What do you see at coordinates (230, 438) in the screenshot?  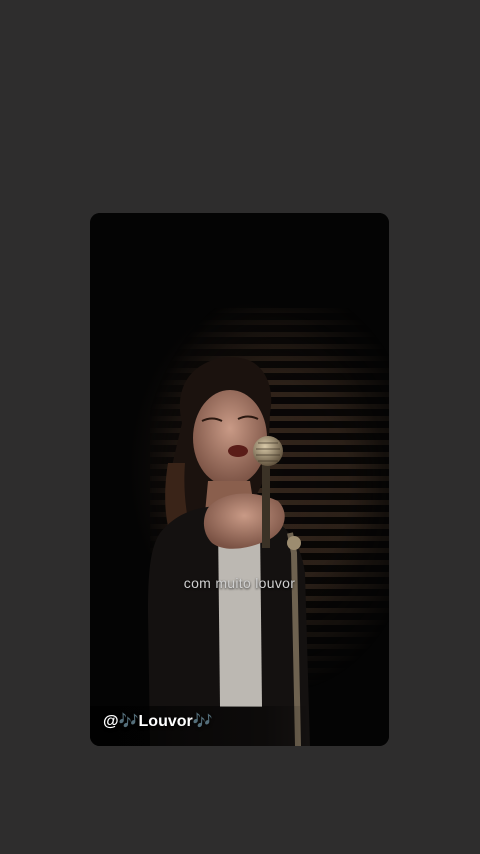 I see `singer-face` at bounding box center [230, 438].